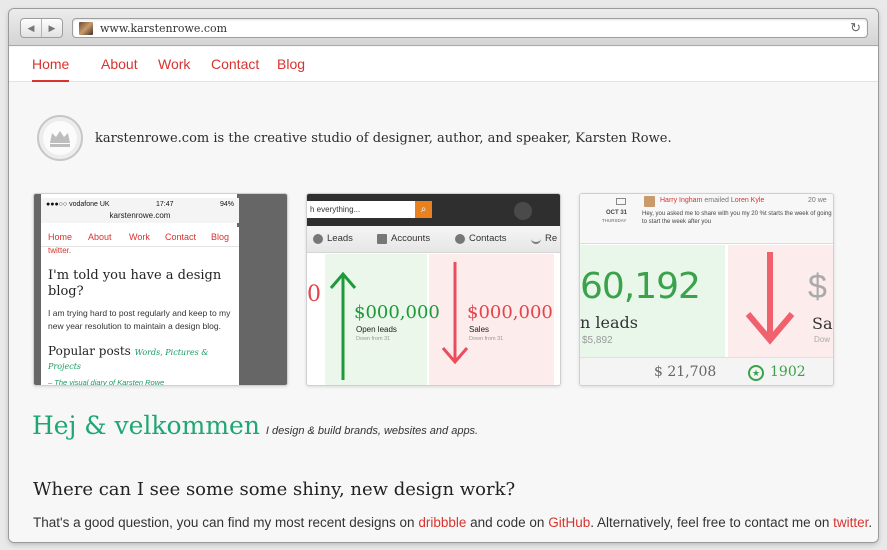  What do you see at coordinates (318, 238) in the screenshot?
I see `pie-icon` at bounding box center [318, 238].